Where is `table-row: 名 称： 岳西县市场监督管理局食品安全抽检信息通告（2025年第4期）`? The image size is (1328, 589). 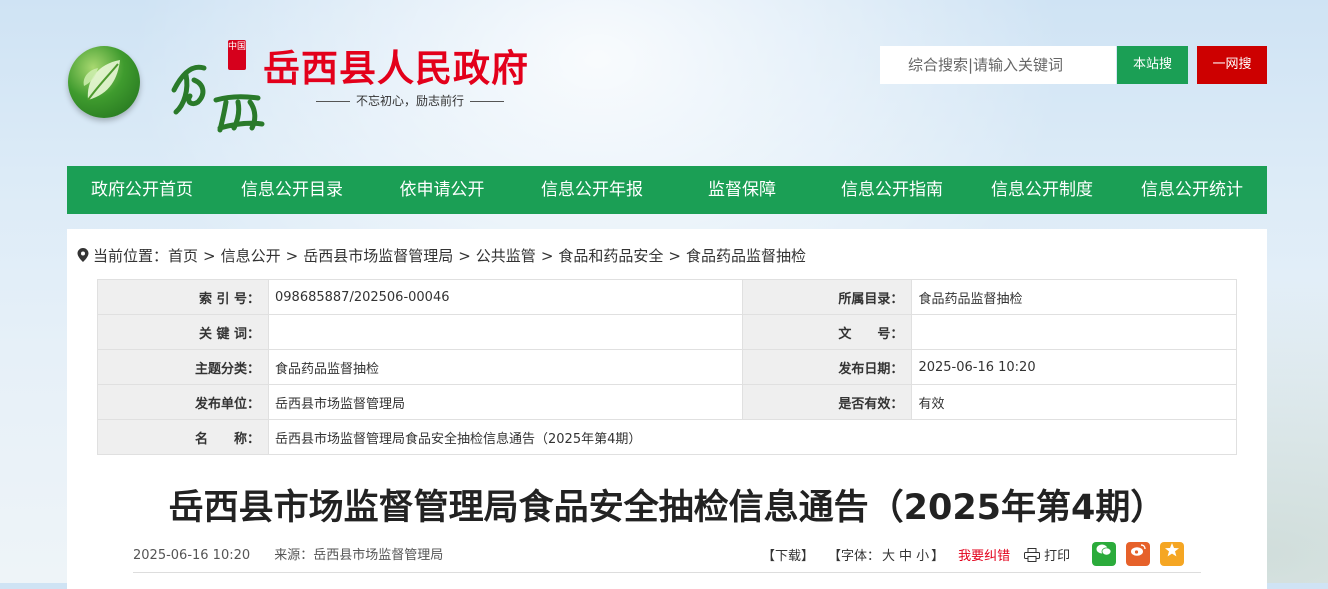
table-row: 名 称： 岳西县市场监督管理局食品安全抽检信息通告（2025年第4期） is located at coordinates (667, 437).